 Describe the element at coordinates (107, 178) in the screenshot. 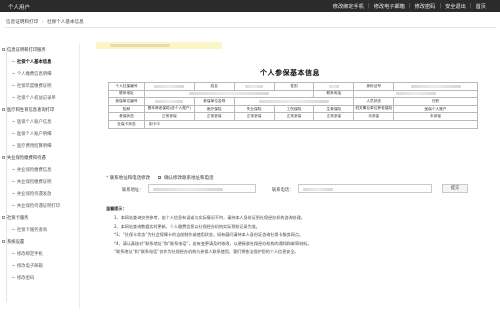

I see `required-star: *` at that location.